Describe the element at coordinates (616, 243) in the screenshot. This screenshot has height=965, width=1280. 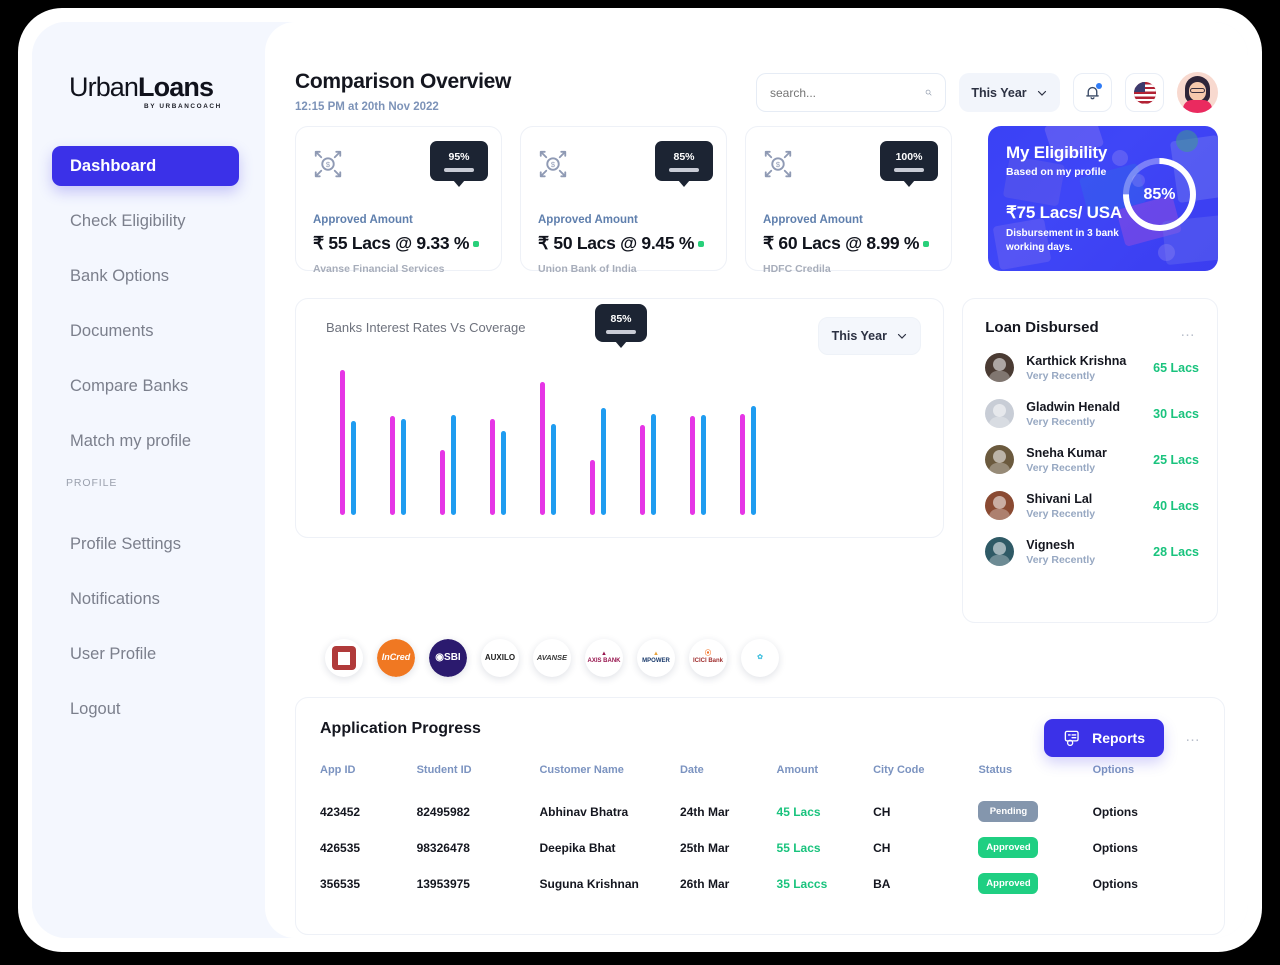
I see `stat-card-amount: ₹ 50 Lacs @ 9.45 %` at that location.